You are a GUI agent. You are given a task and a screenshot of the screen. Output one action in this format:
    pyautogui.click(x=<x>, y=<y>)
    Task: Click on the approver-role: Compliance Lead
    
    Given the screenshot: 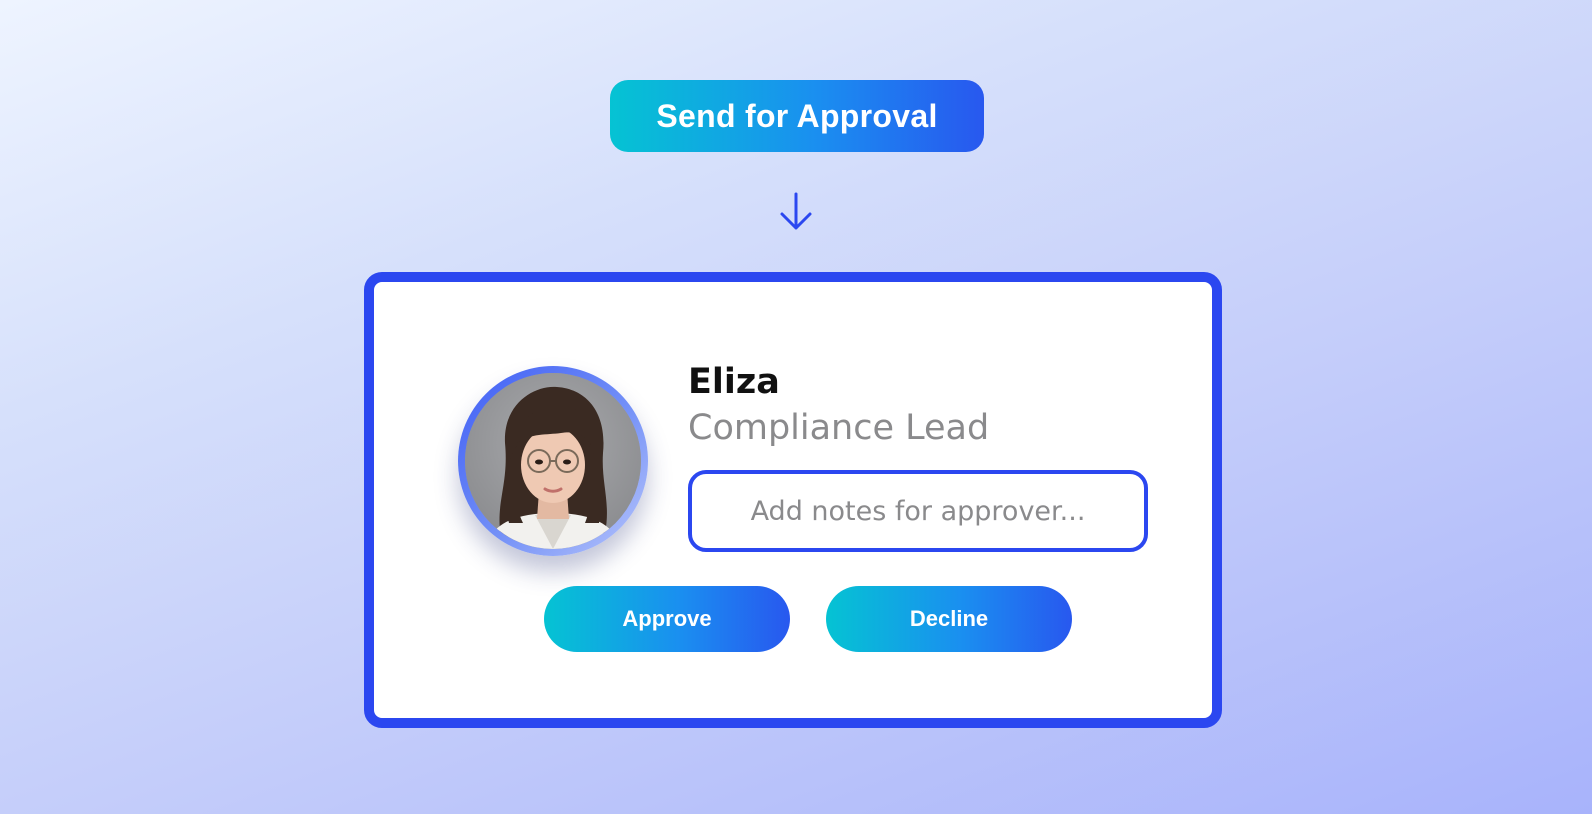 What is the action you would take?
    pyautogui.click(x=839, y=428)
    